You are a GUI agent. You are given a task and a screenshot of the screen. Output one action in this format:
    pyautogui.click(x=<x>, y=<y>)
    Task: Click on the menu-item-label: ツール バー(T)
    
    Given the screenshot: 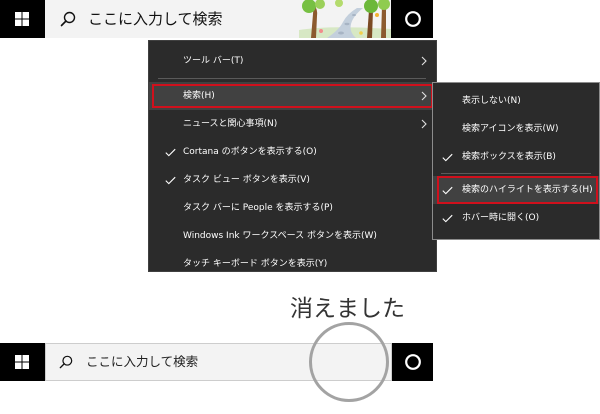 What is the action you would take?
    pyautogui.click(x=213, y=61)
    